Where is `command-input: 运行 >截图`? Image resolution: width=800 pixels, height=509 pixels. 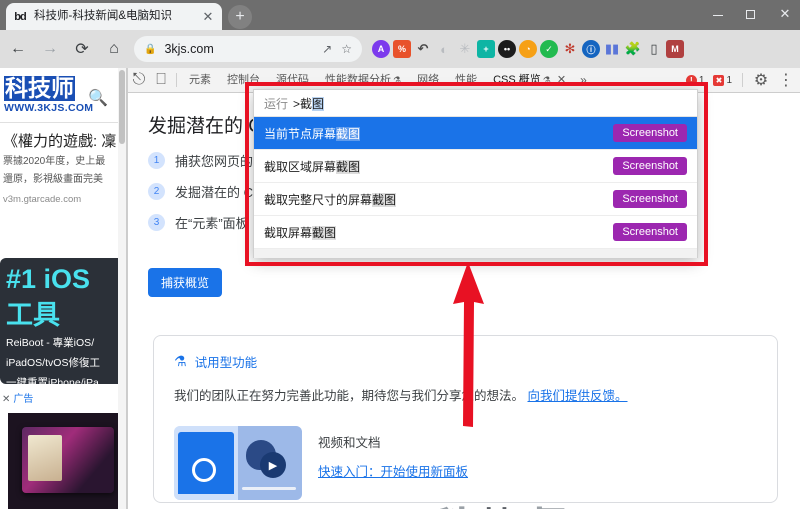 command-input: 运行 >截图 is located at coordinates (475, 103).